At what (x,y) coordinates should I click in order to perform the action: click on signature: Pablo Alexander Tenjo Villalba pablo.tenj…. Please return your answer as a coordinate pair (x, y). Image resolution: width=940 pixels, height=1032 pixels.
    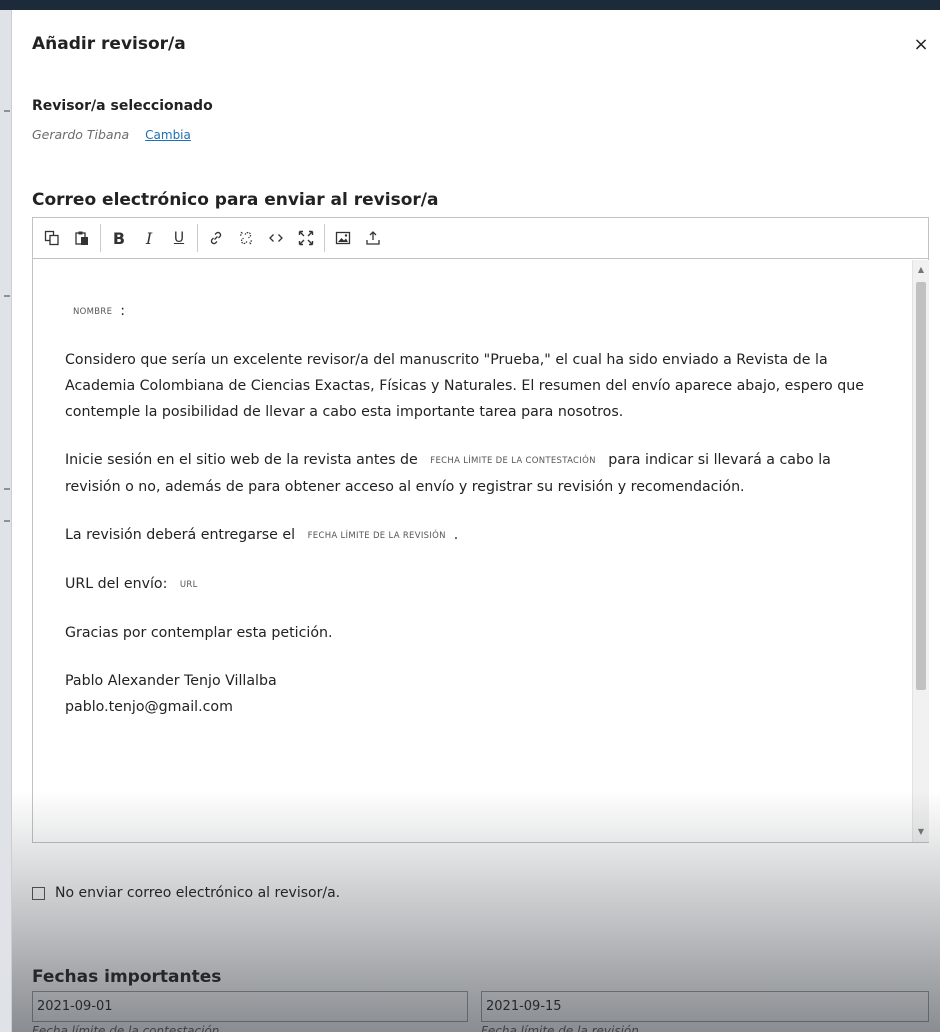
    Looking at the image, I should click on (475, 694).